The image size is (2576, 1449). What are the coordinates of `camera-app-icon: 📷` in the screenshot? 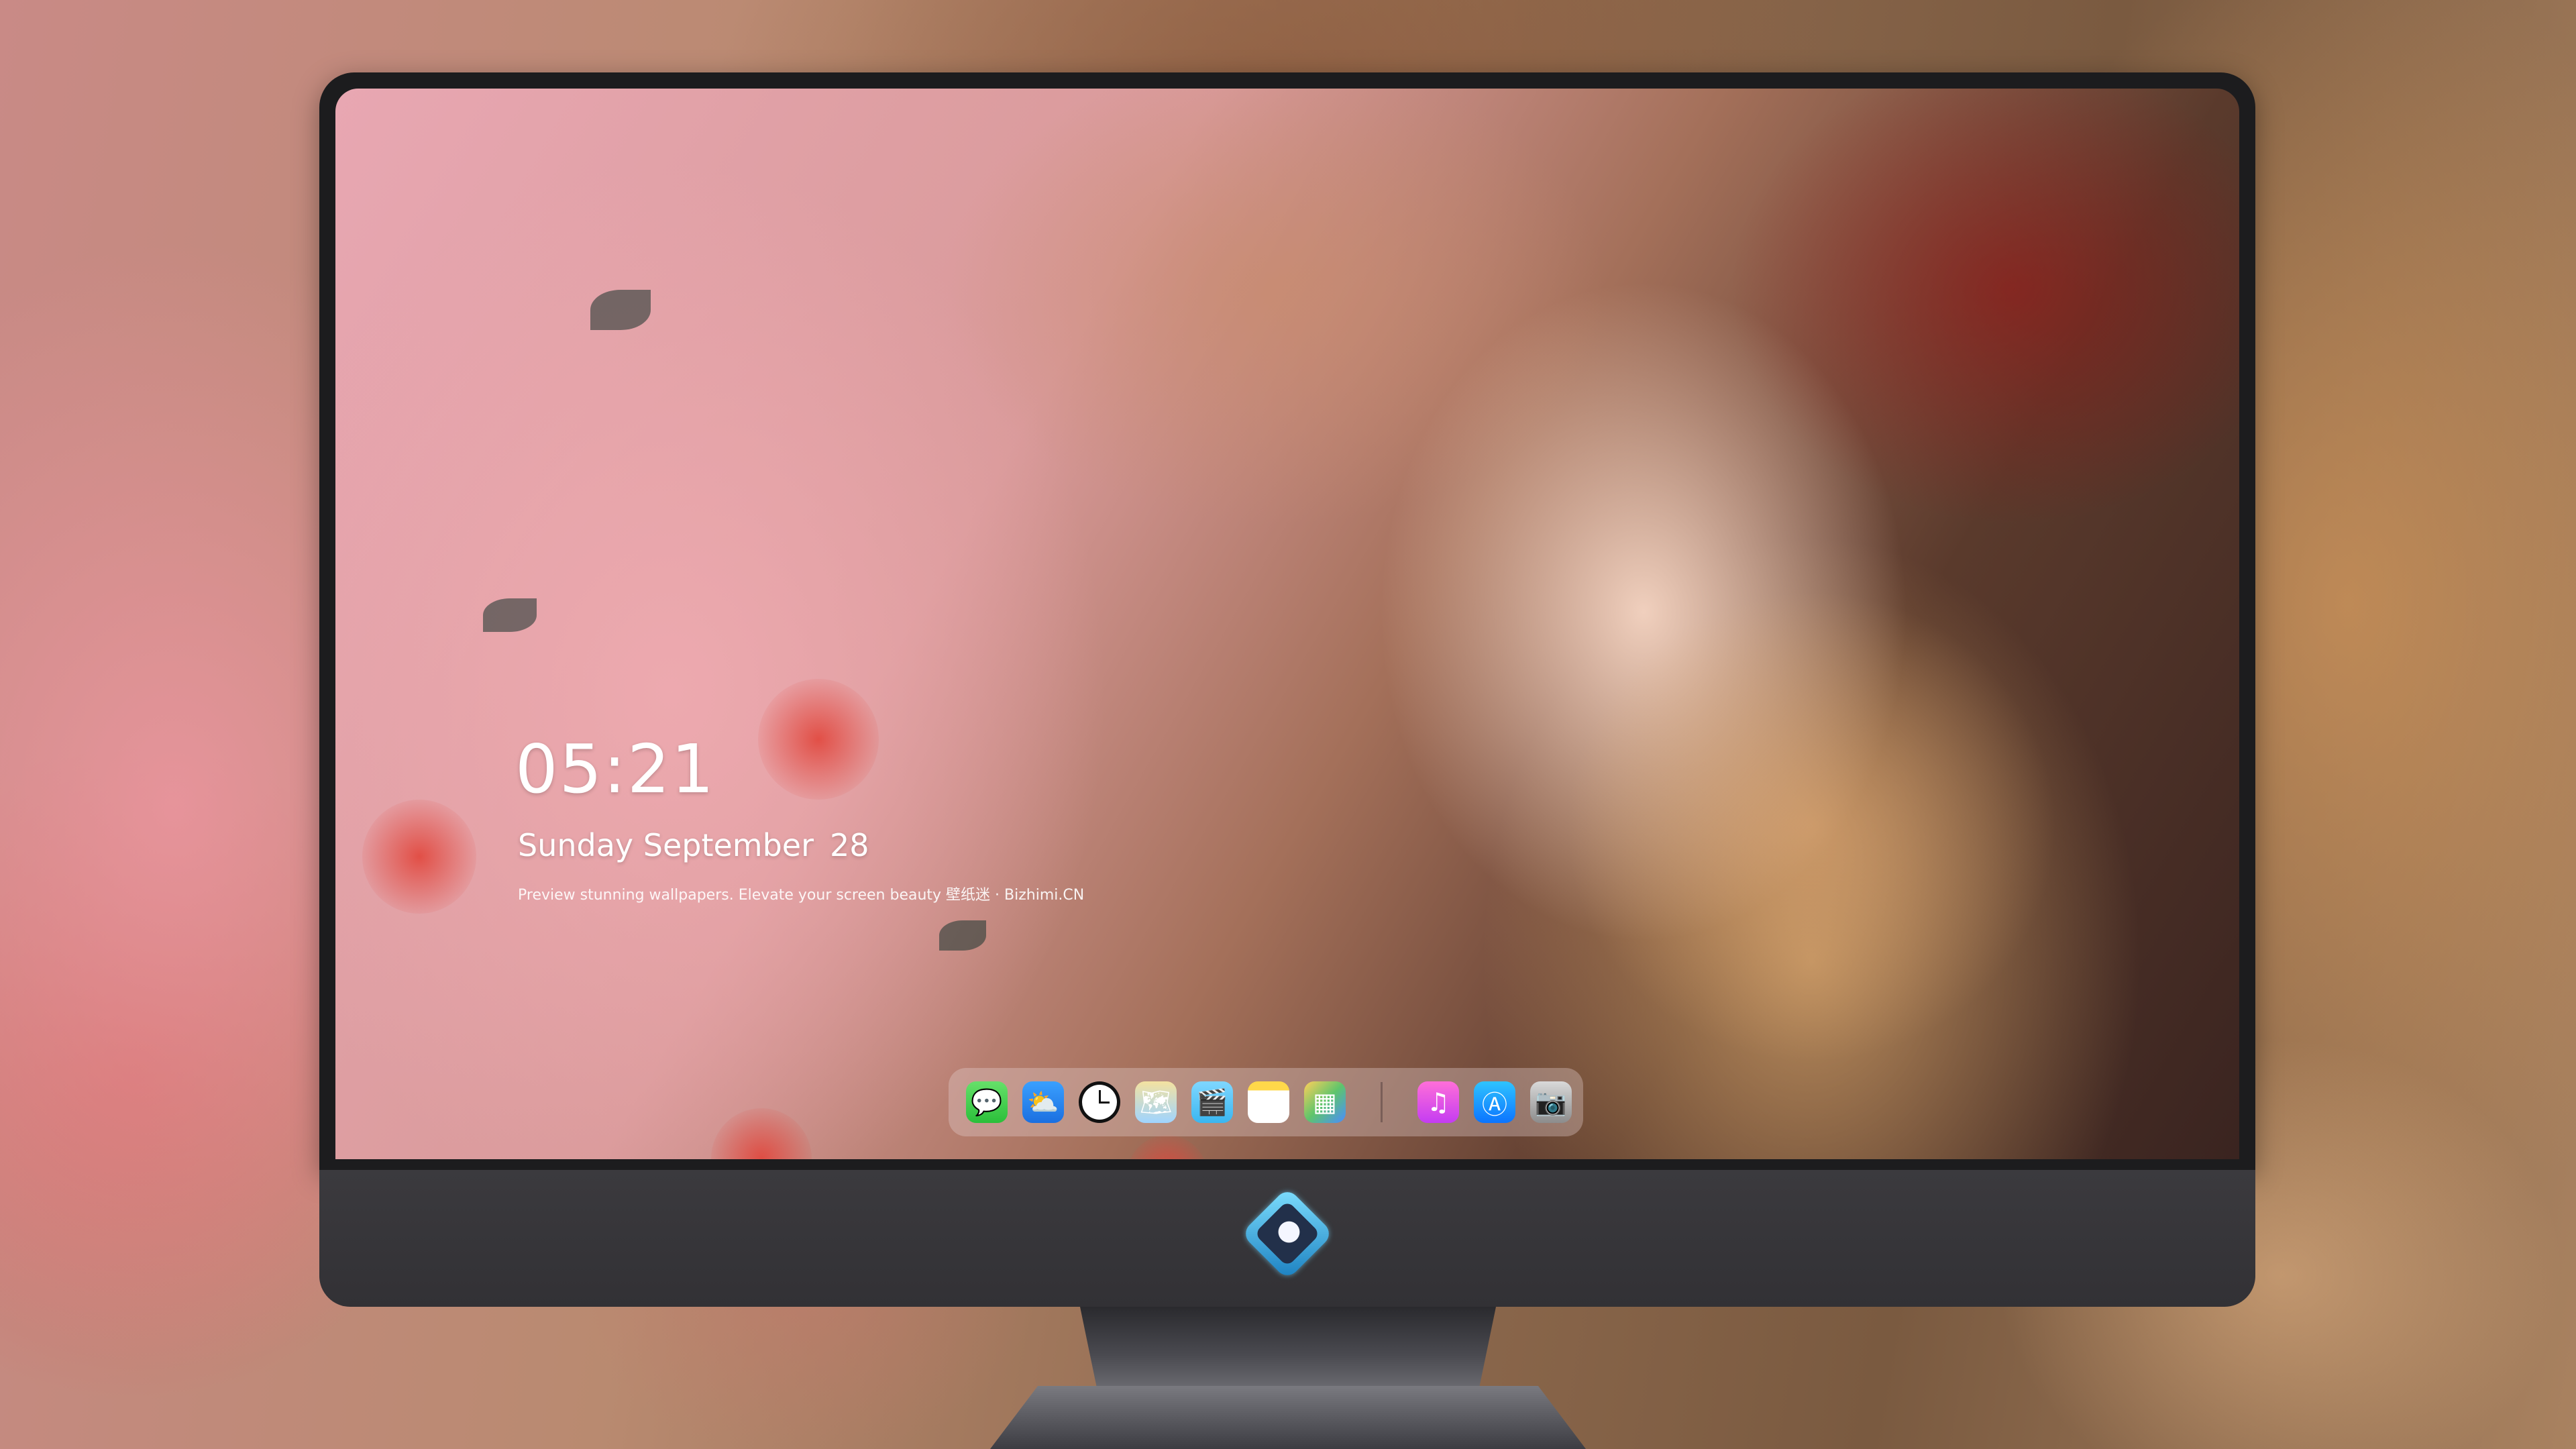 It's located at (1551, 1102).